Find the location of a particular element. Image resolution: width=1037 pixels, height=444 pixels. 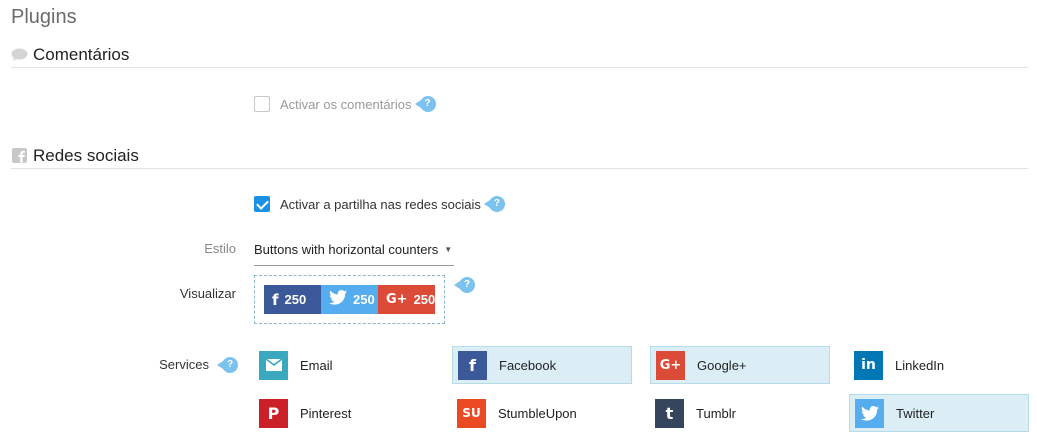

caret-down-icon: ▼ is located at coordinates (448, 249).